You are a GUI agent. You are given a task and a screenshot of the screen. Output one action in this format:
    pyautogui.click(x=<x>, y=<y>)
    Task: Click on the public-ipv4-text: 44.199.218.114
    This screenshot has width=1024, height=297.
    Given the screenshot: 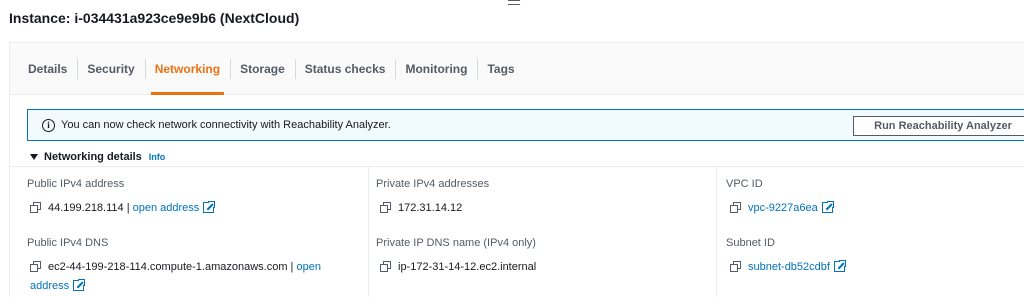 What is the action you would take?
    pyautogui.click(x=86, y=208)
    